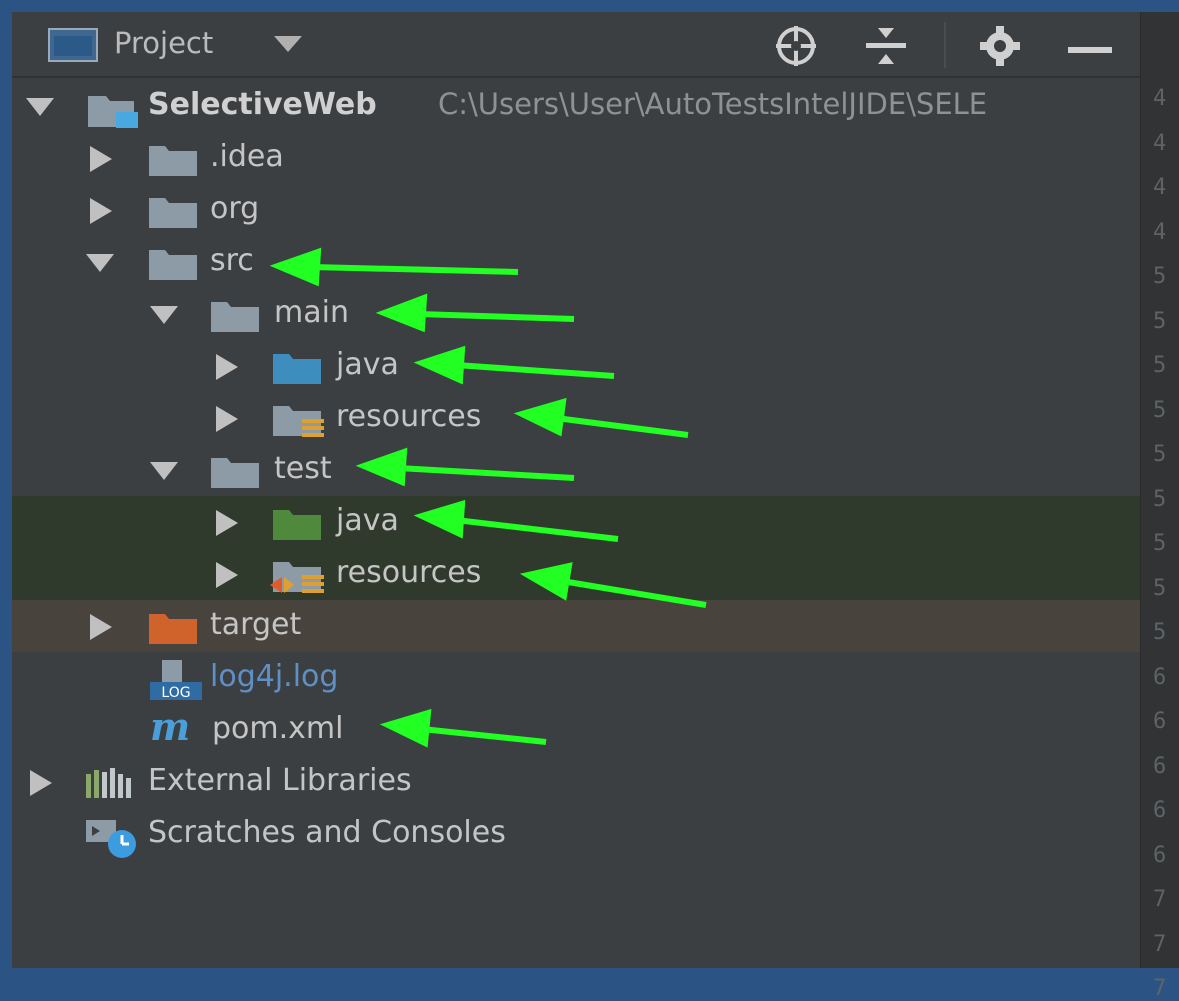 This screenshot has width=1179, height=1001. I want to click on tree-row-main-java: java, so click(576, 366).